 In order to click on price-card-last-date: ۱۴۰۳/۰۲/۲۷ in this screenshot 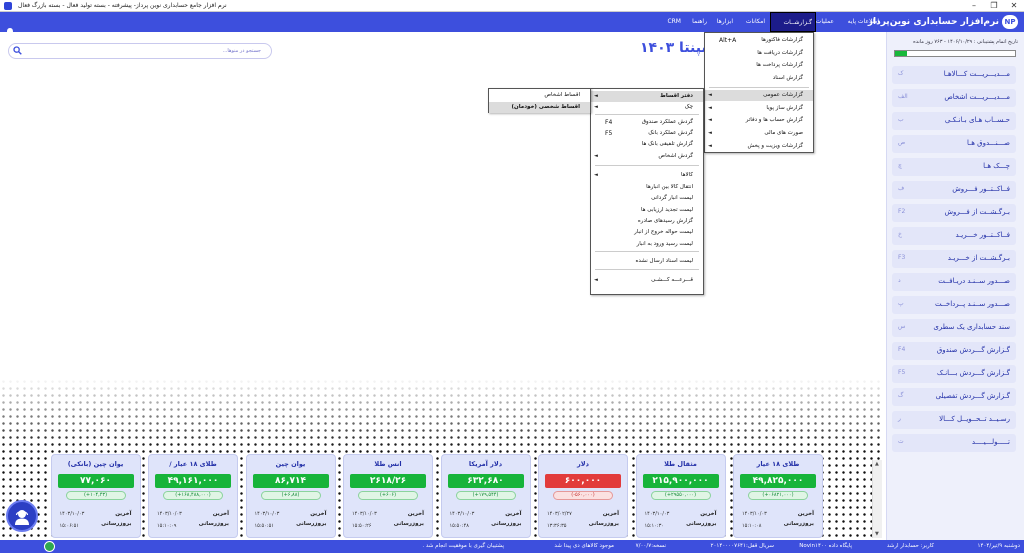, I will do `click(559, 514)`.